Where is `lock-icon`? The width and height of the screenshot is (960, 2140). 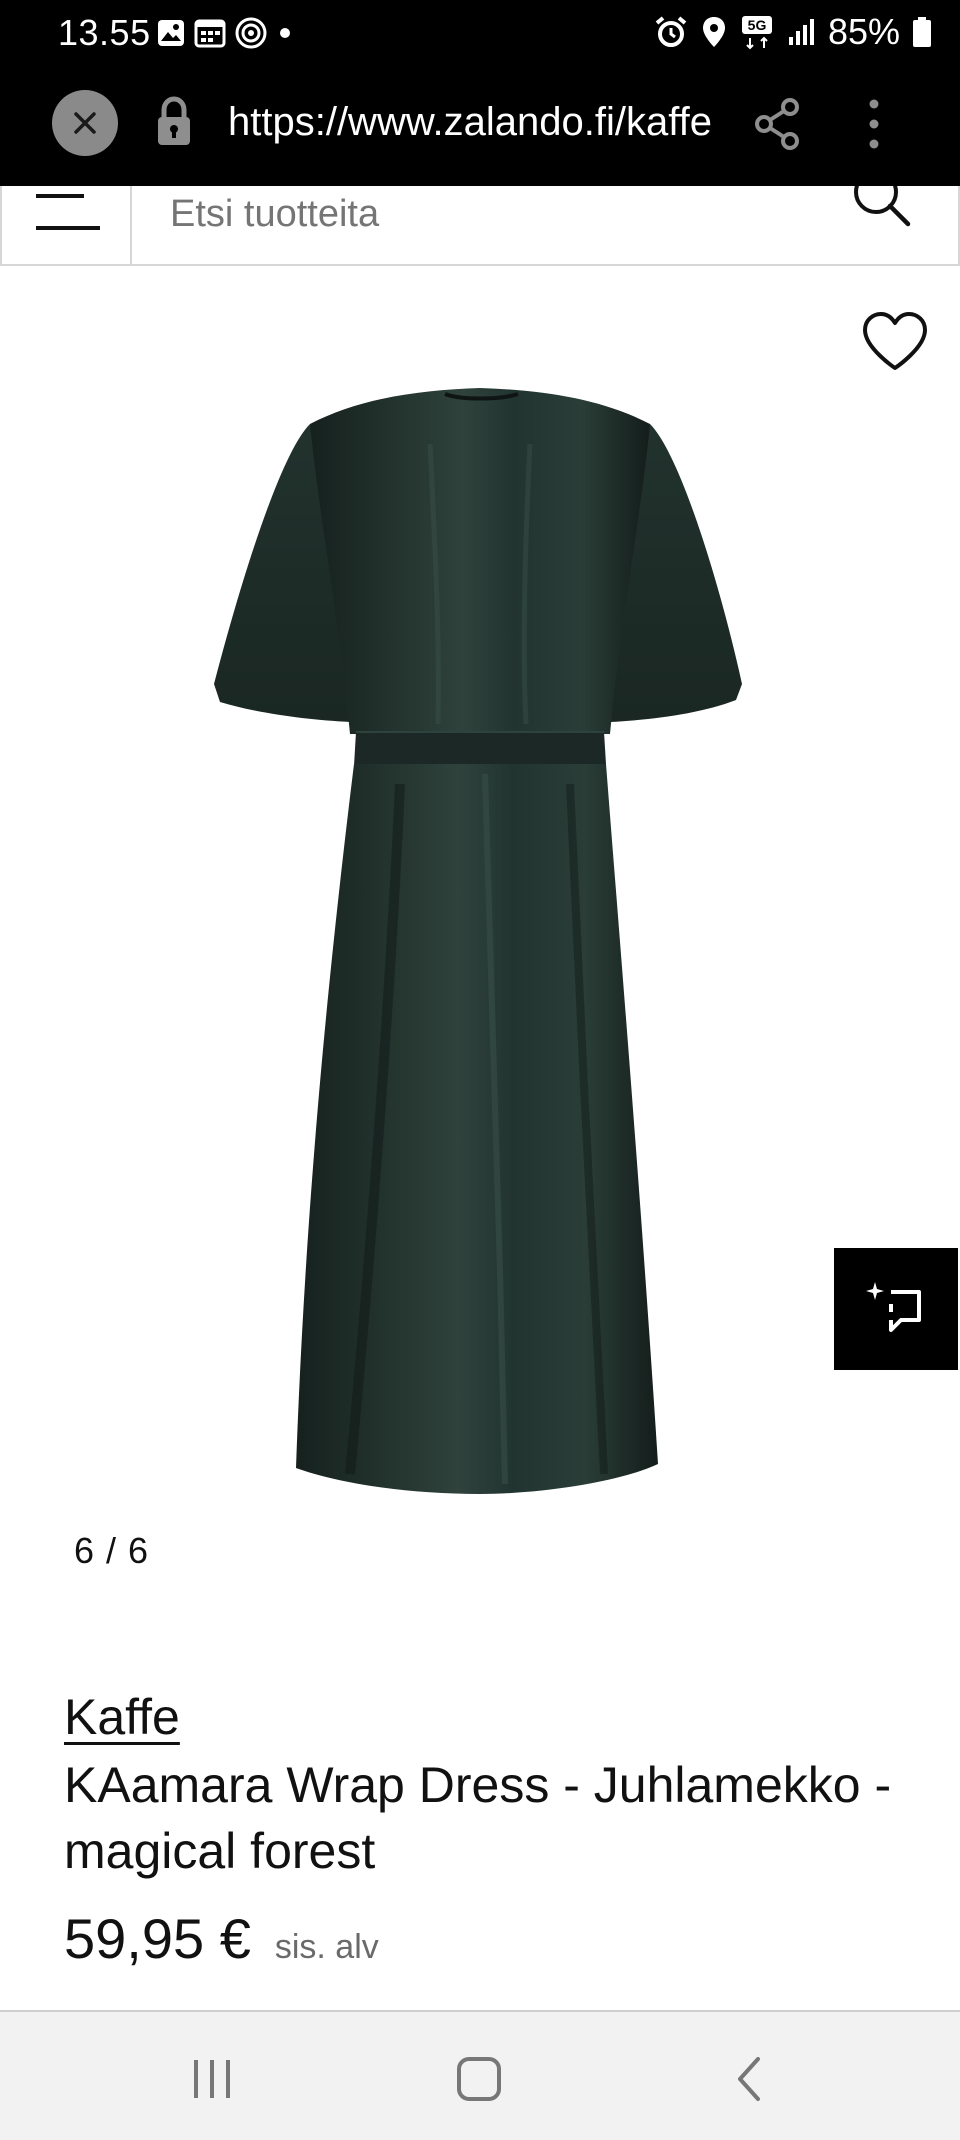 lock-icon is located at coordinates (174, 122).